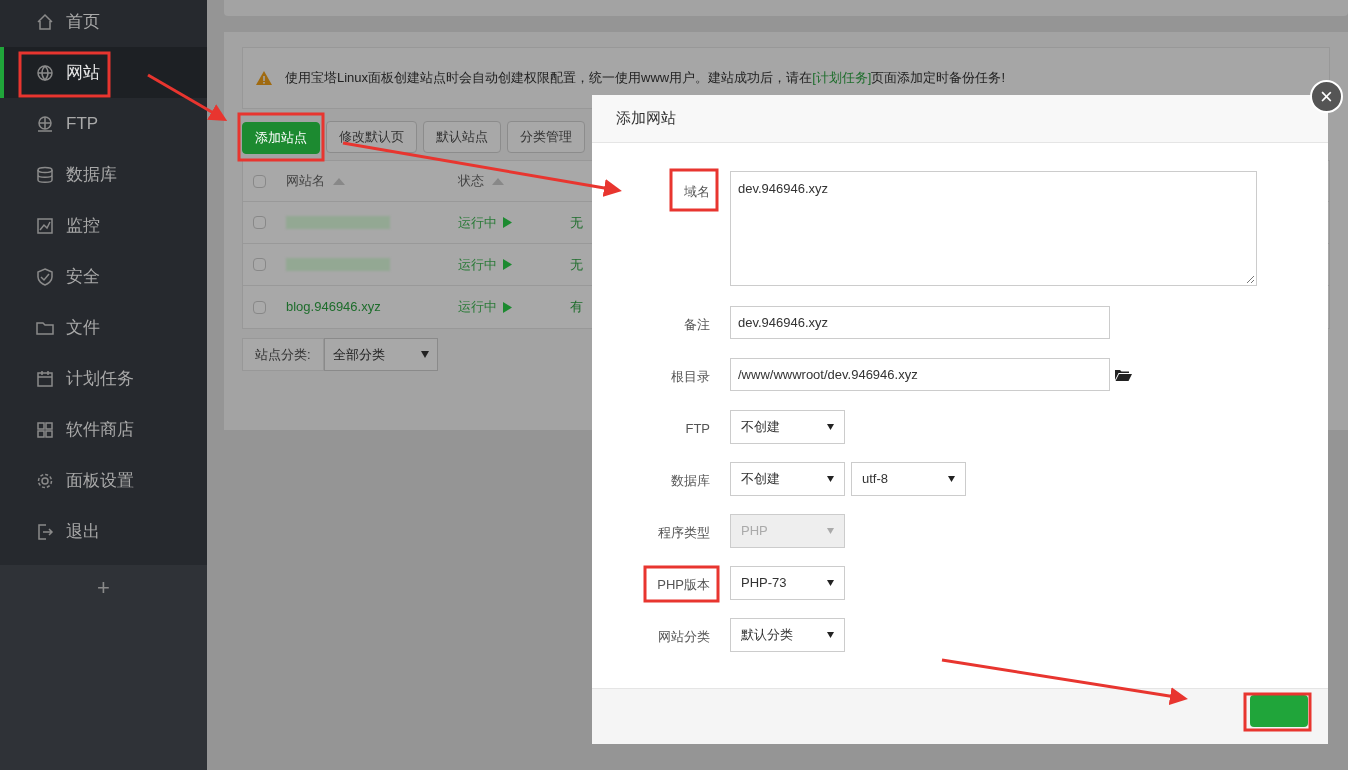 The width and height of the screenshot is (1348, 770). I want to click on sidebar-item: 计划任务, so click(103, 378).